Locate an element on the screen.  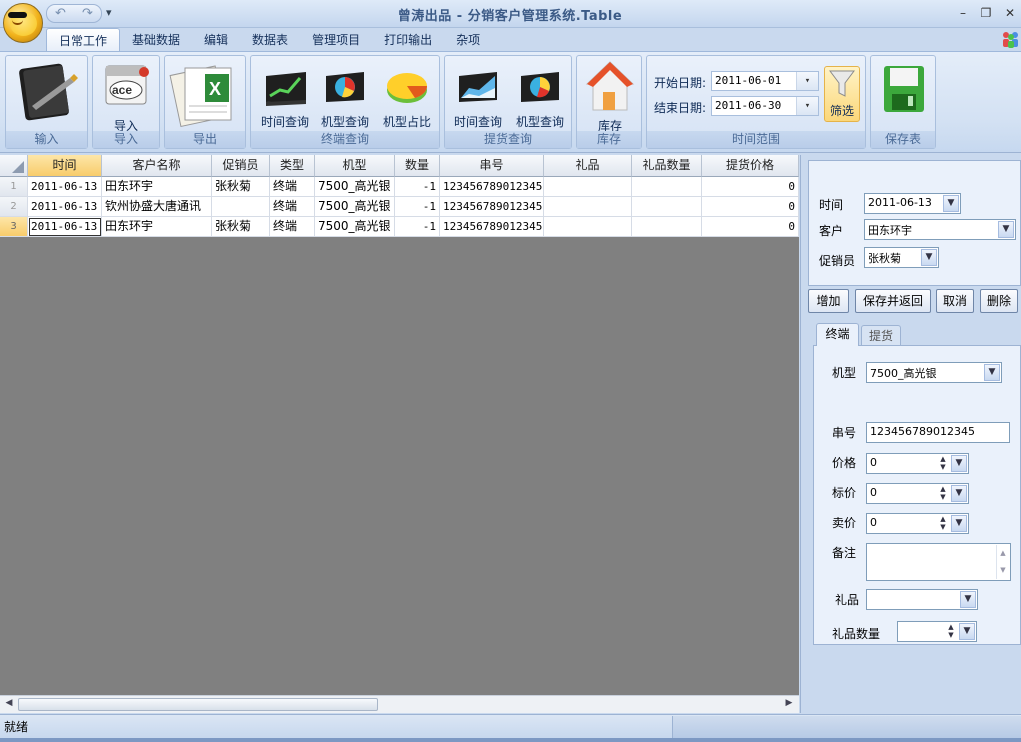
app-menu-button is located at coordinates (23, 23).